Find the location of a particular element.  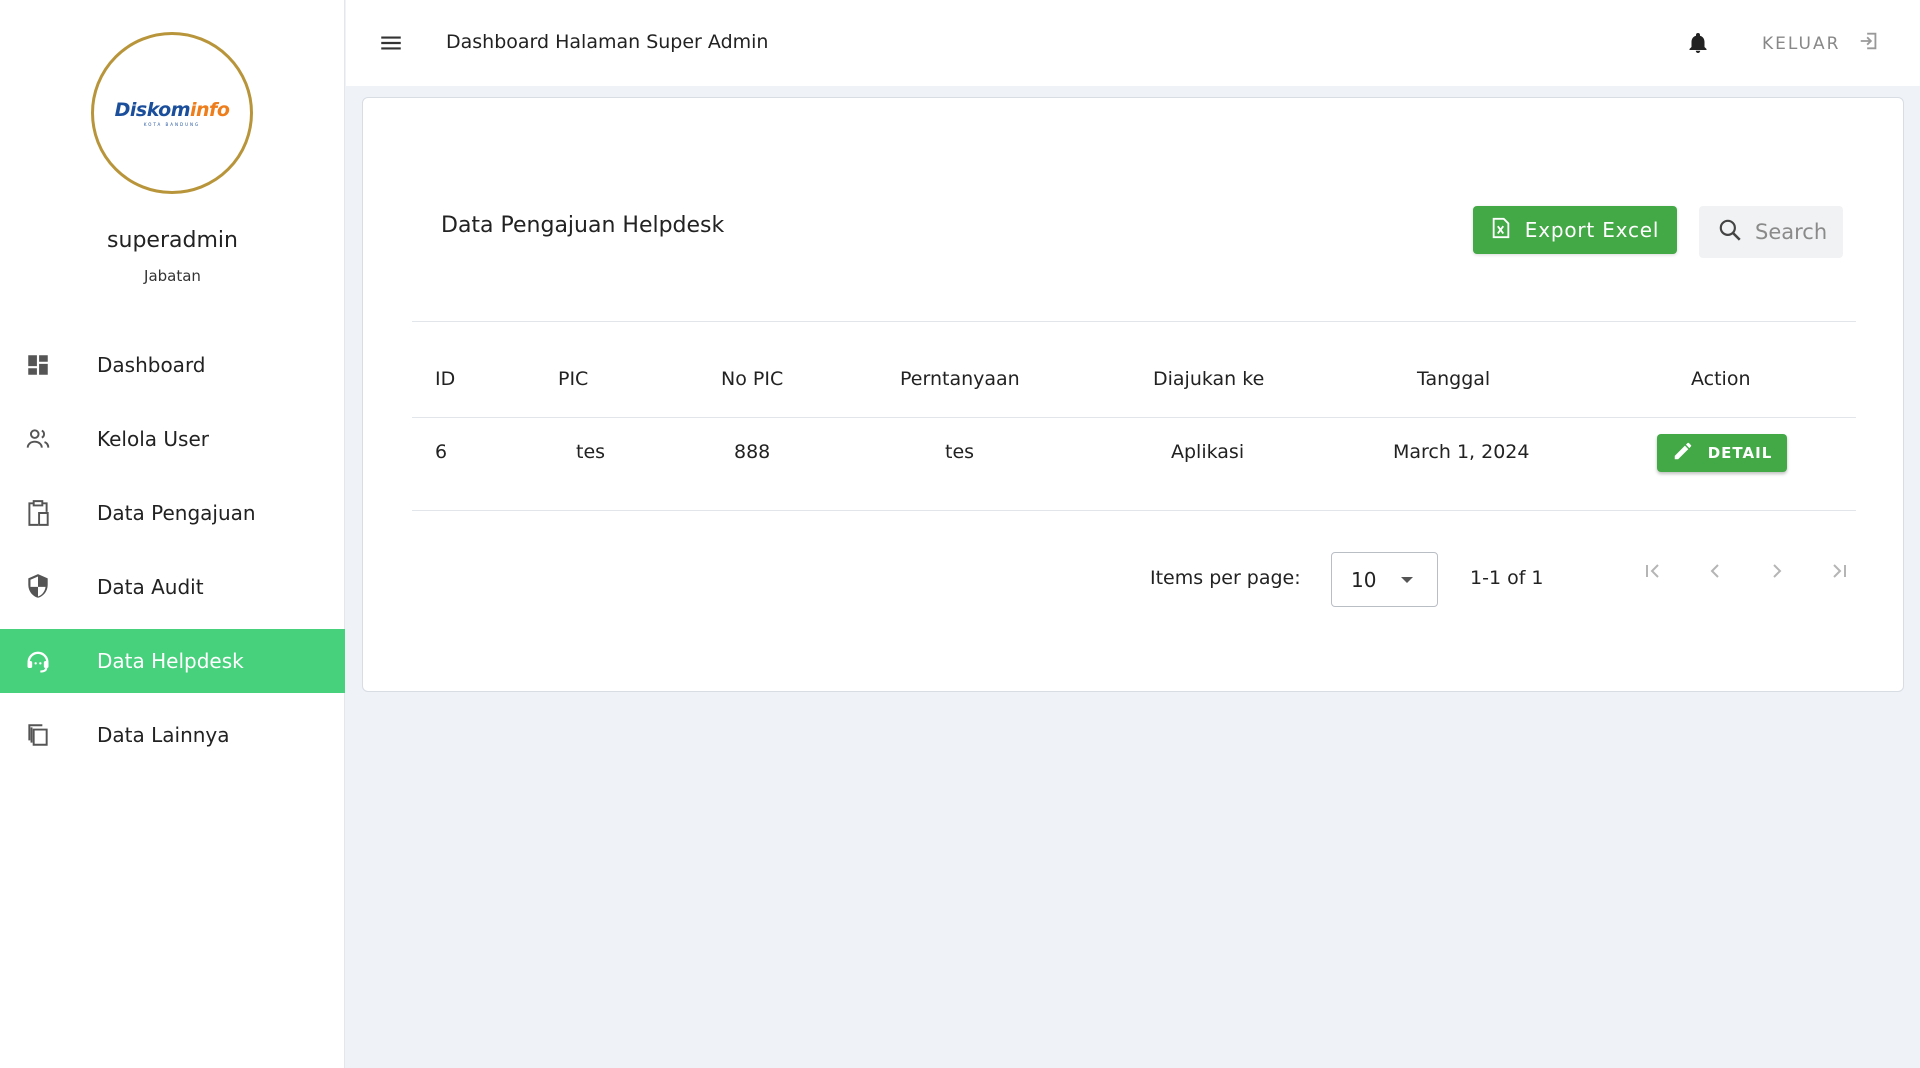

pencil-icon is located at coordinates (1683, 453).